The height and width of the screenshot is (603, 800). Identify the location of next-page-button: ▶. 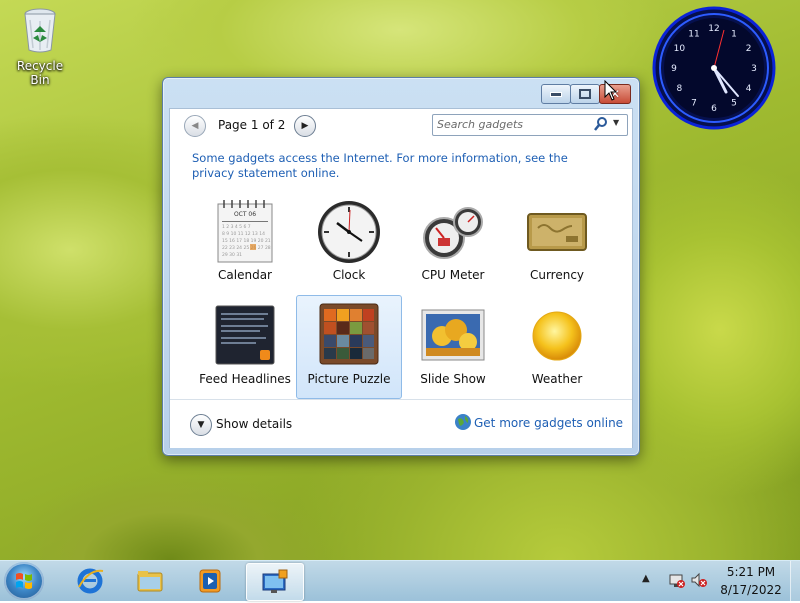
(305, 126).